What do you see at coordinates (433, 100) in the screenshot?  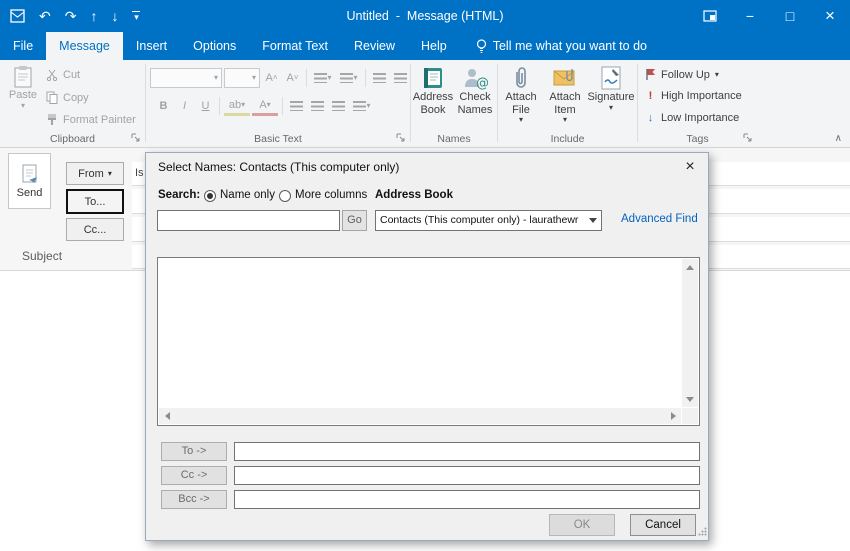 I see `address-book-button: Address Book` at bounding box center [433, 100].